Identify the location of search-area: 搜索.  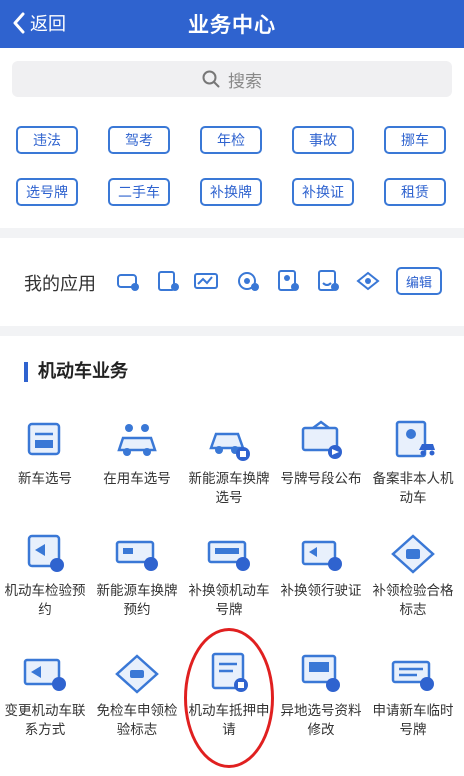
(232, 77).